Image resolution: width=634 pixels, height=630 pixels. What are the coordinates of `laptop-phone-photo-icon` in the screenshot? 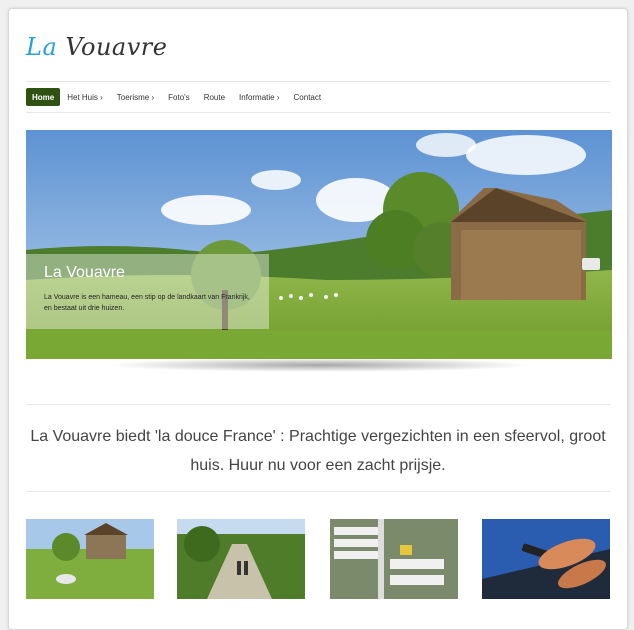 It's located at (546, 559).